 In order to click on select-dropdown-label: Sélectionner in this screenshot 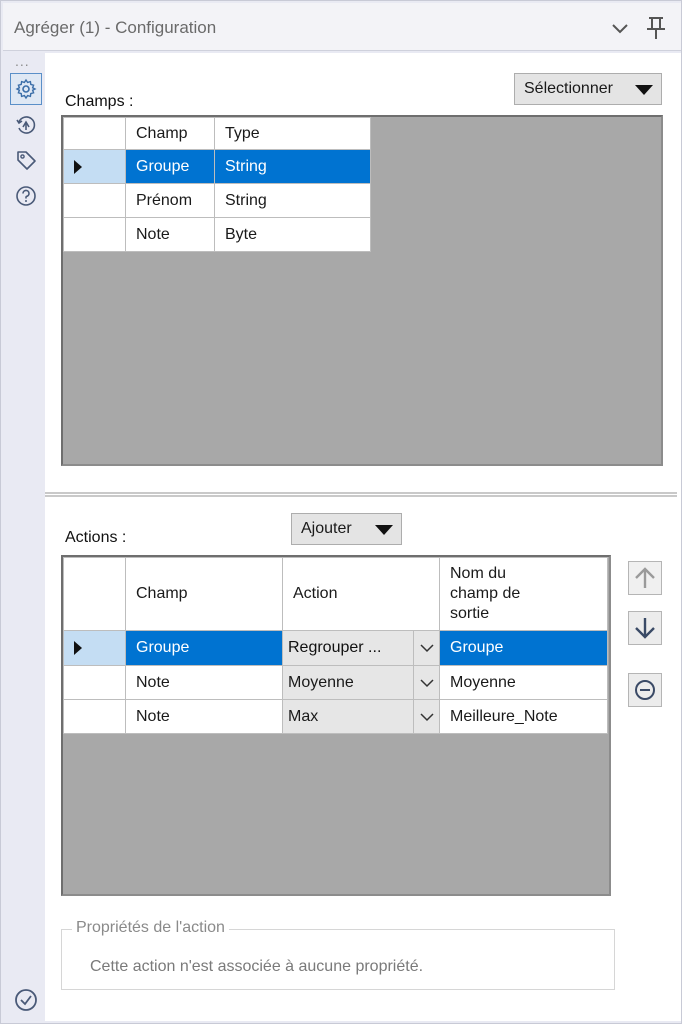, I will do `click(568, 88)`.